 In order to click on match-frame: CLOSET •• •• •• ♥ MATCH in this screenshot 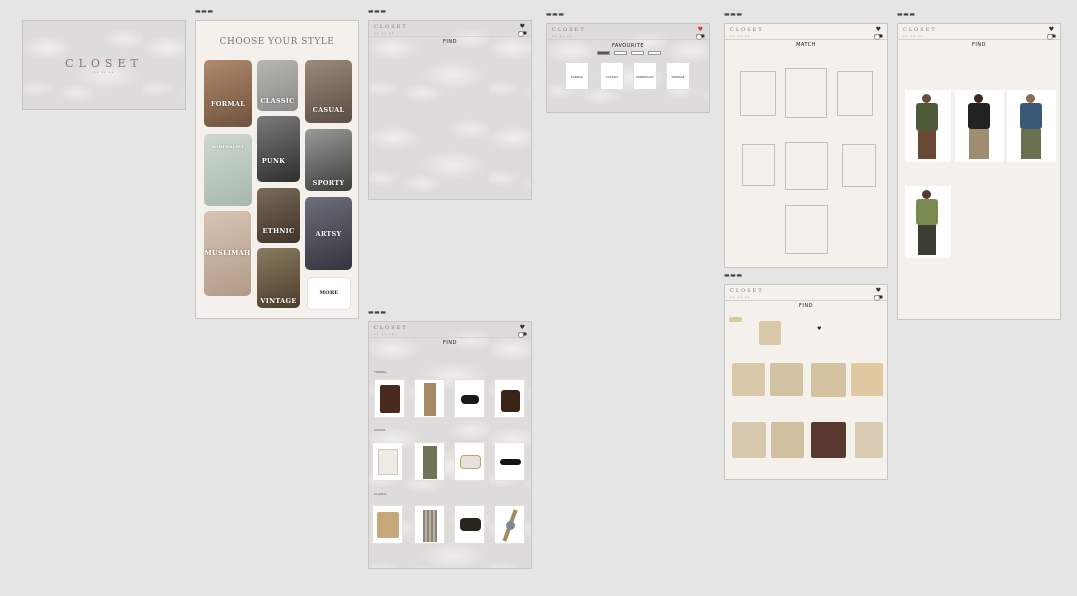, I will do `click(806, 145)`.